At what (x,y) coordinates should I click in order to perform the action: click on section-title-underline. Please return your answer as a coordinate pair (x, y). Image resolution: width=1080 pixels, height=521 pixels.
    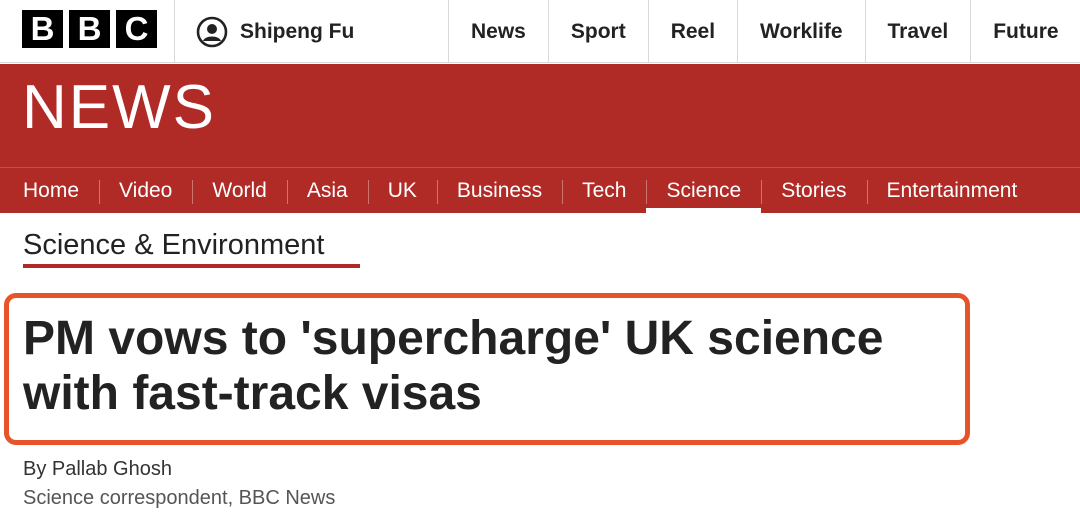
    Looking at the image, I should click on (191, 266).